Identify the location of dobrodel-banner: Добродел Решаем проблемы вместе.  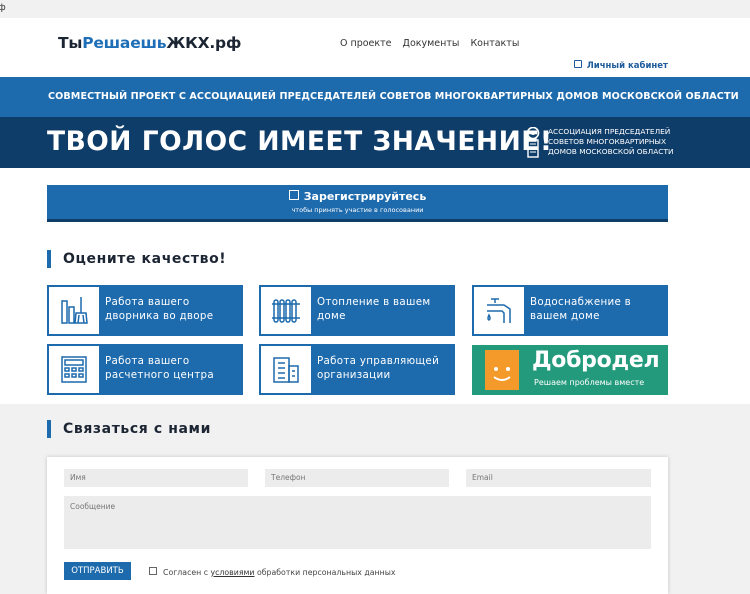
(570, 370).